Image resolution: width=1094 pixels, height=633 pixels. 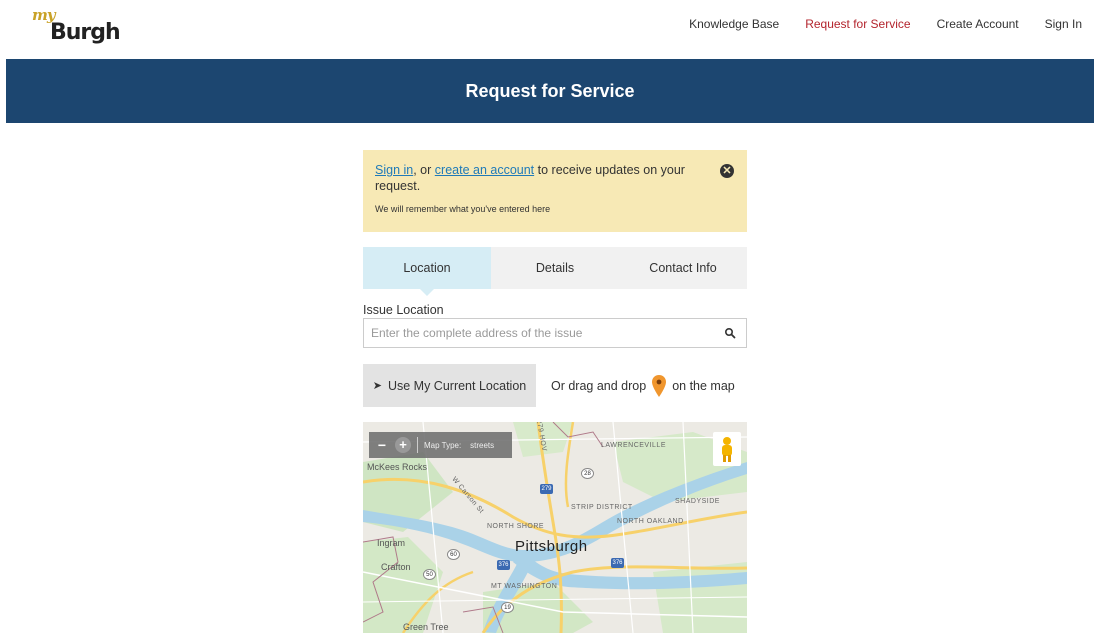 I want to click on tab-details: Details, so click(x=555, y=268).